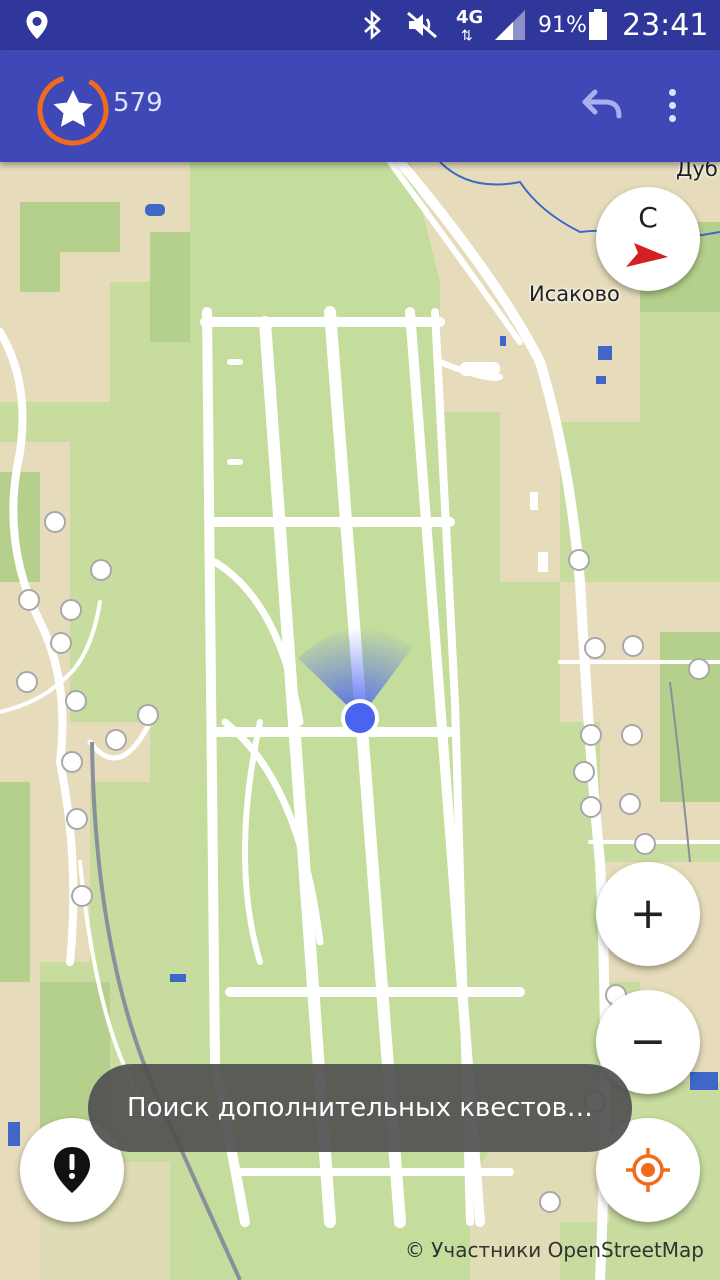 This screenshot has width=720, height=1280. I want to click on compass-needle-icon, so click(647, 255).